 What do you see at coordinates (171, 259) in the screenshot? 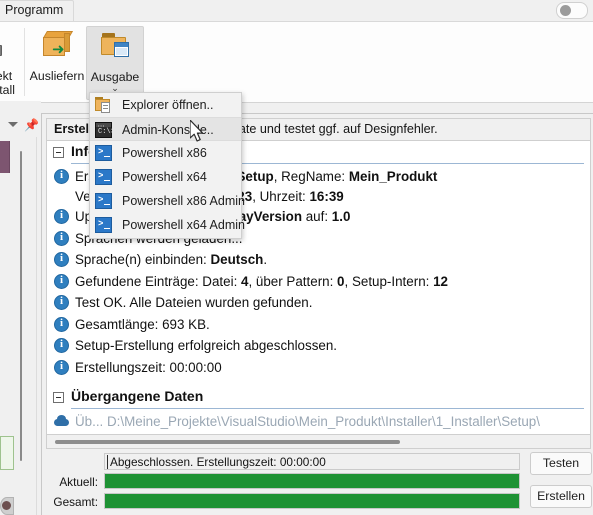
I see `log-row-text: Sprache(n) einbinden: Deutsch.` at bounding box center [171, 259].